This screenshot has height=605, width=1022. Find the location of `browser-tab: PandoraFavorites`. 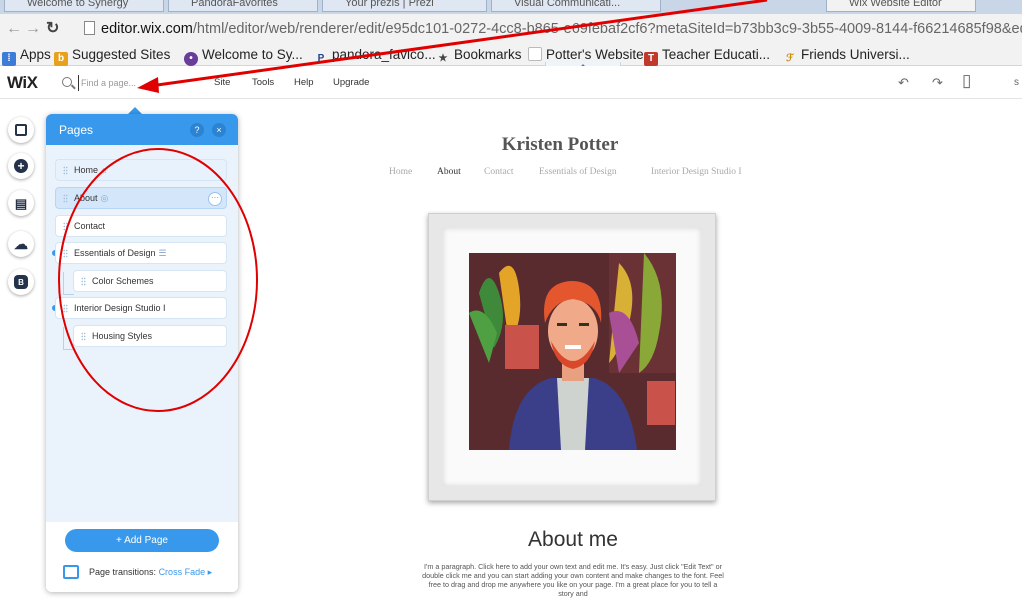

browser-tab: PandoraFavorites is located at coordinates (243, 6).